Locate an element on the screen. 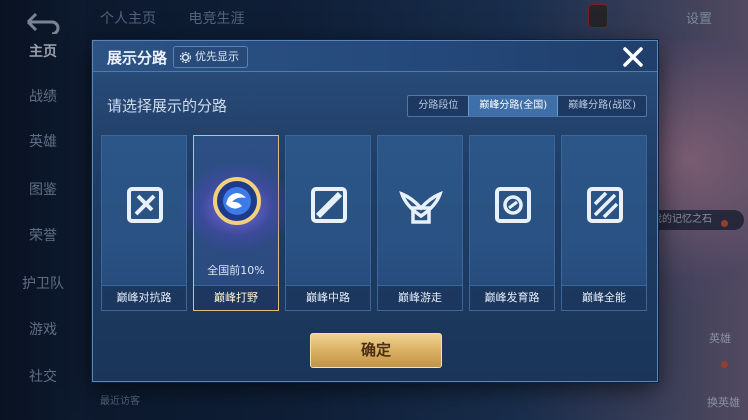 This screenshot has height=420, width=748. confirm-button: 确定 is located at coordinates (376, 350).